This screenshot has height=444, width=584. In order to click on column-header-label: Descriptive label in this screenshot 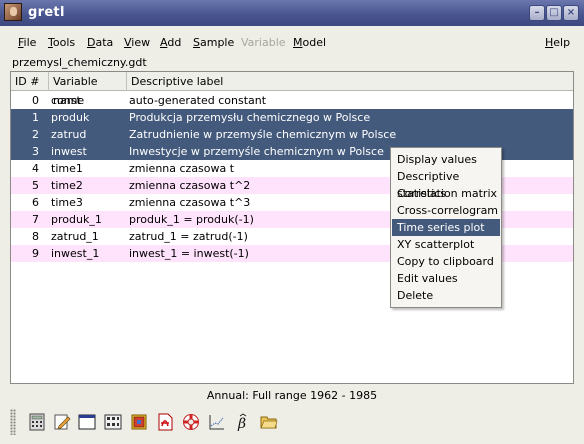, I will do `click(350, 81)`.